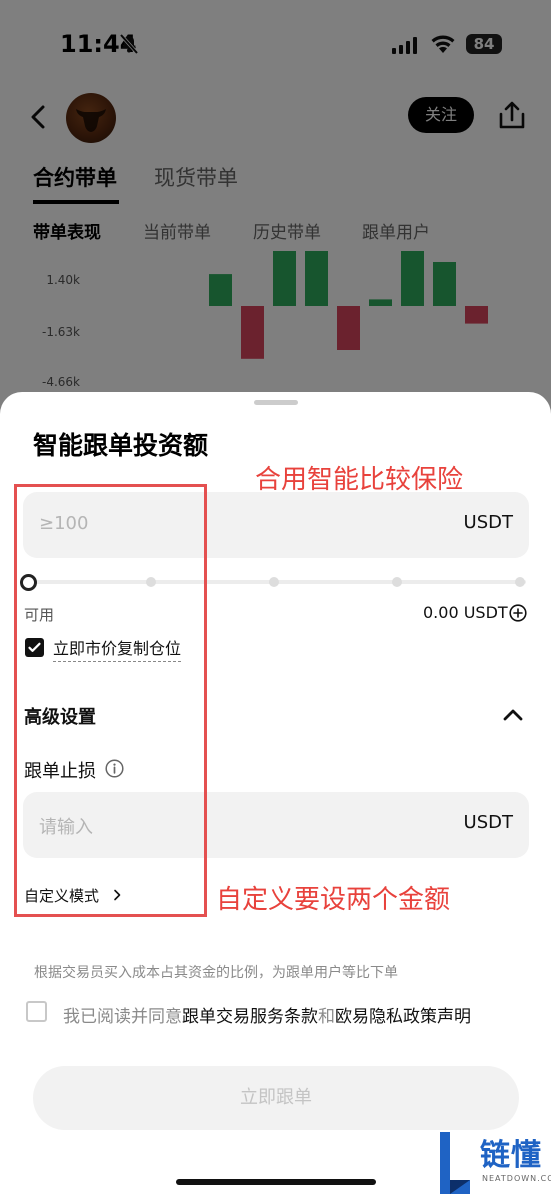 Image resolution: width=551 pixels, height=1200 pixels. What do you see at coordinates (333, 900) in the screenshot?
I see `annotation-note-custom: 自定义要设两个金额` at bounding box center [333, 900].